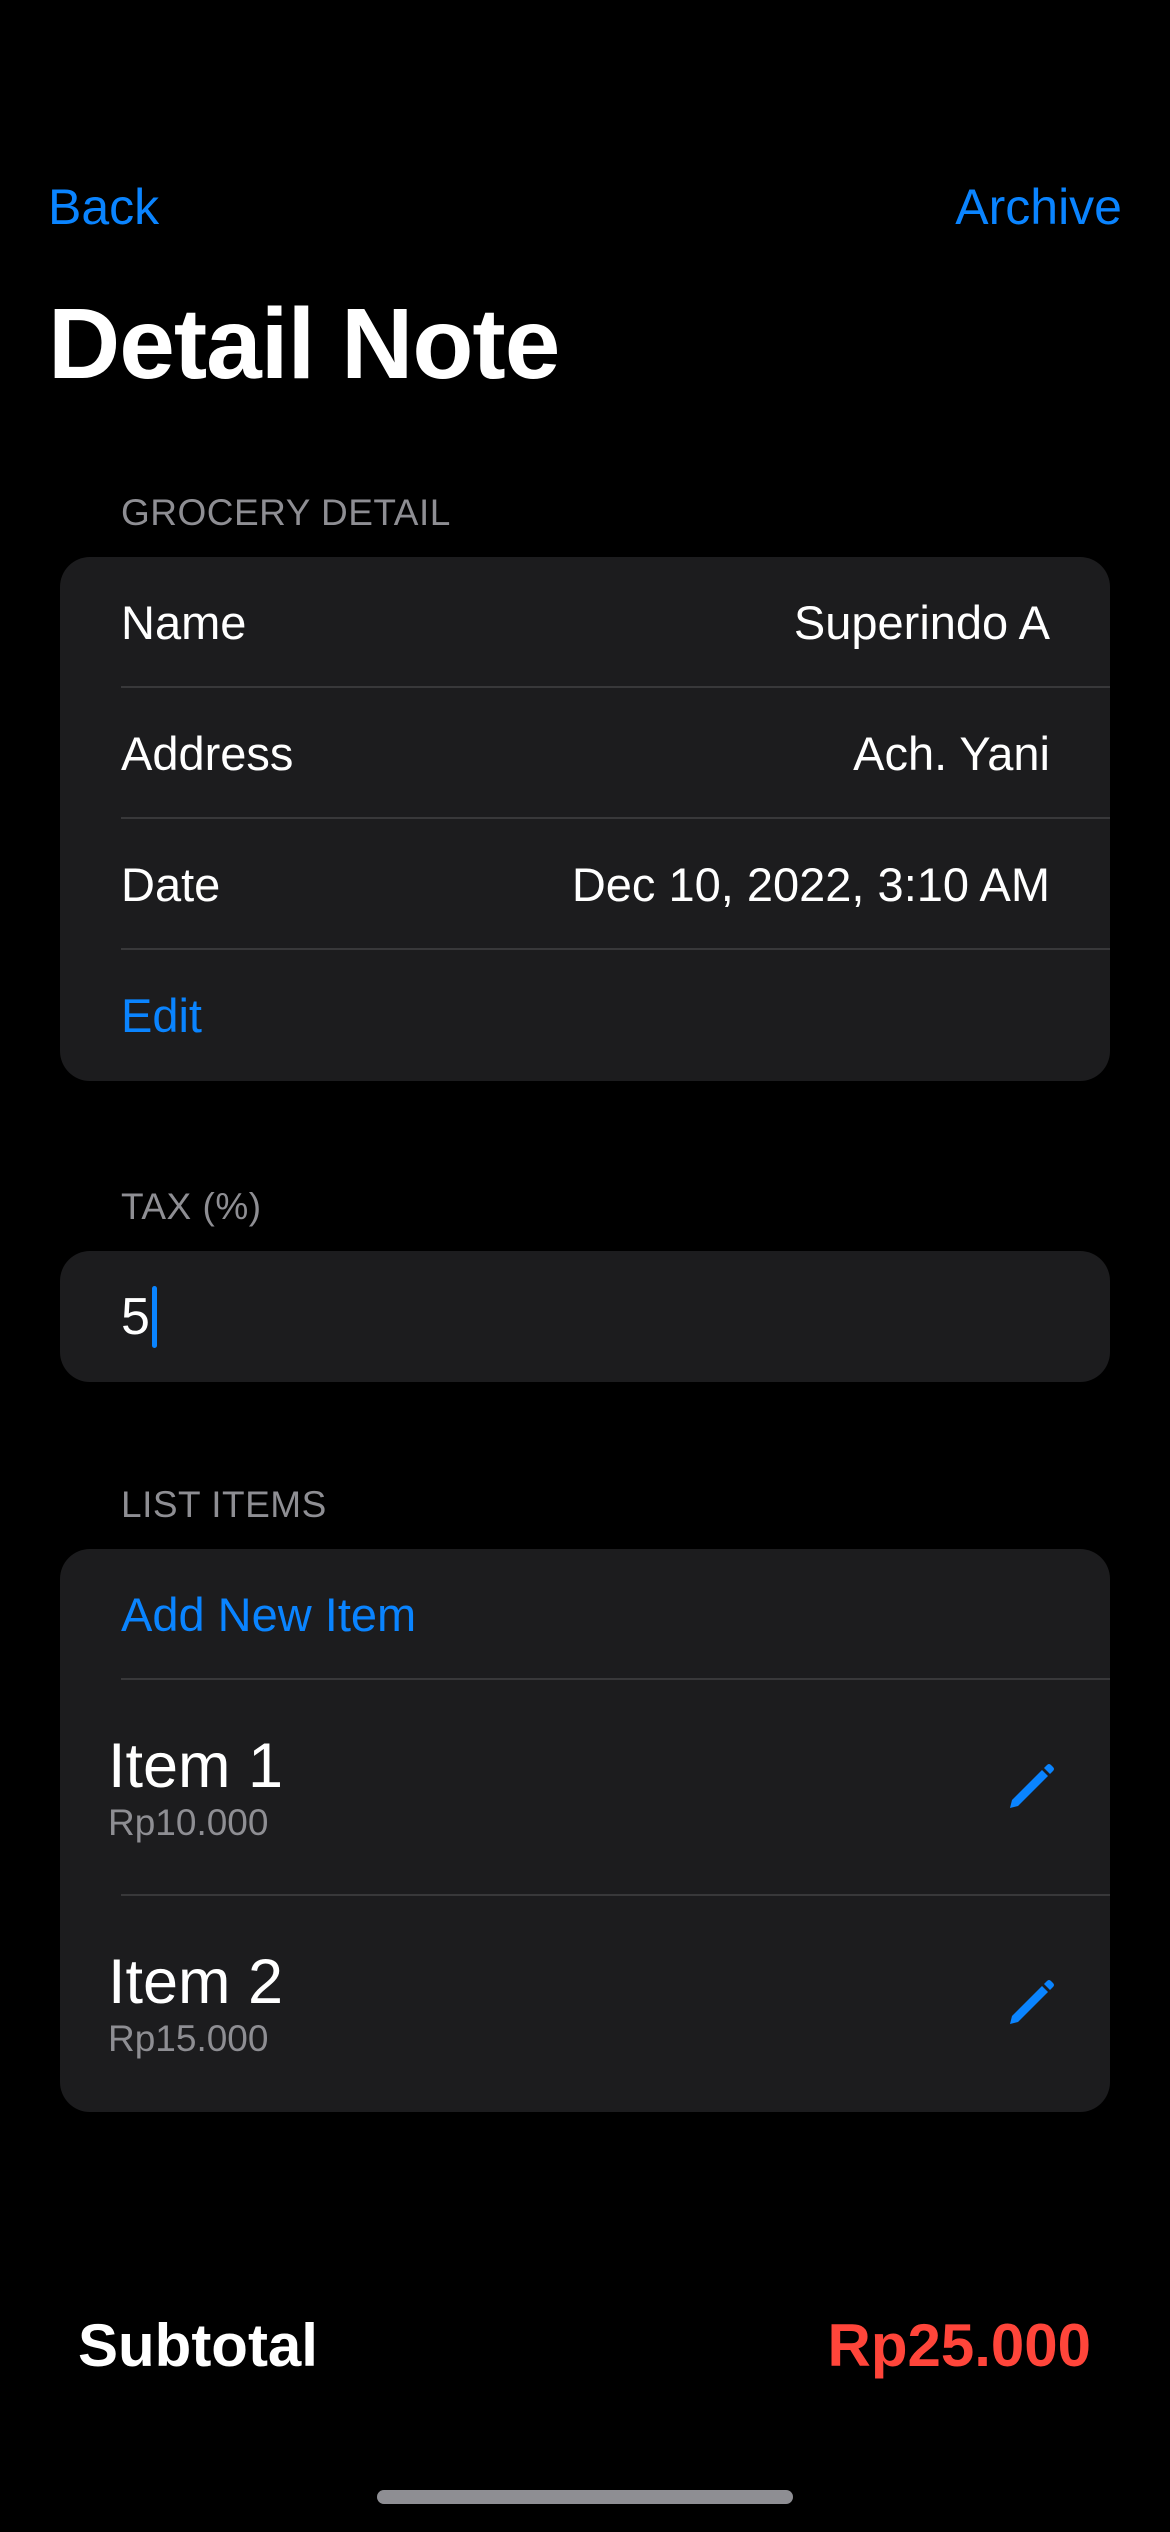  Describe the element at coordinates (585, 2004) in the screenshot. I see `list-item: Item 2 Rp15.000` at that location.